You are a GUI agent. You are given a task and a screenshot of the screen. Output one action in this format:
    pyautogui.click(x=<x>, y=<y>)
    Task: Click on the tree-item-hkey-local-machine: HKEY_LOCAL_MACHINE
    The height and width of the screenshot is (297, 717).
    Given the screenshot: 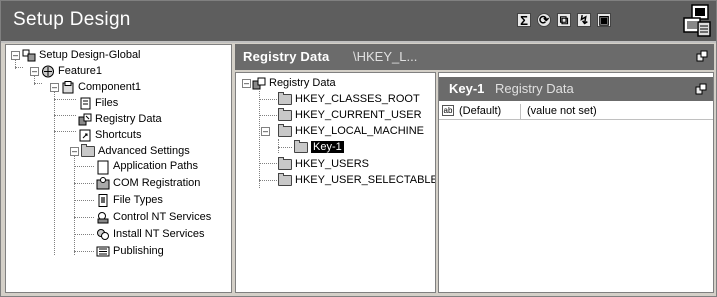 What is the action you would take?
    pyautogui.click(x=351, y=131)
    